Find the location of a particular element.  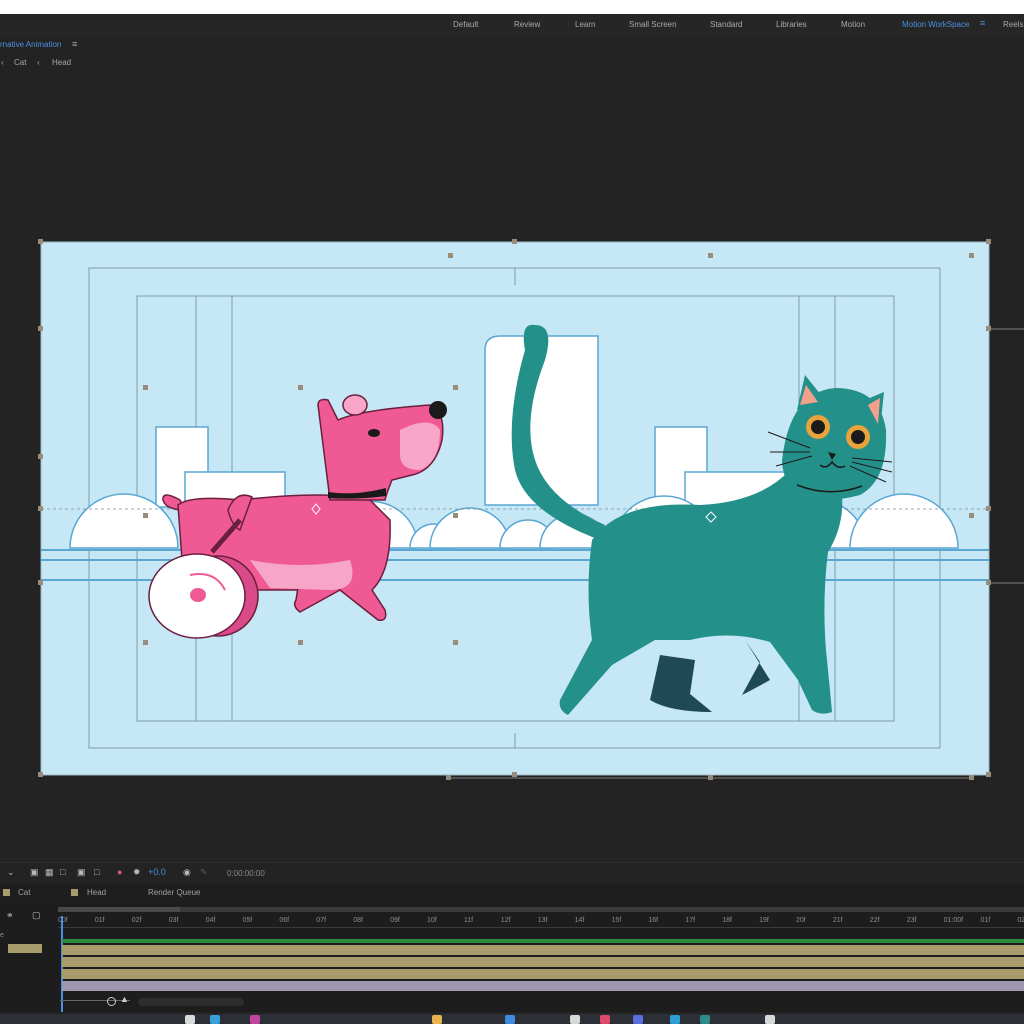

taskbar is located at coordinates (512, 1019).